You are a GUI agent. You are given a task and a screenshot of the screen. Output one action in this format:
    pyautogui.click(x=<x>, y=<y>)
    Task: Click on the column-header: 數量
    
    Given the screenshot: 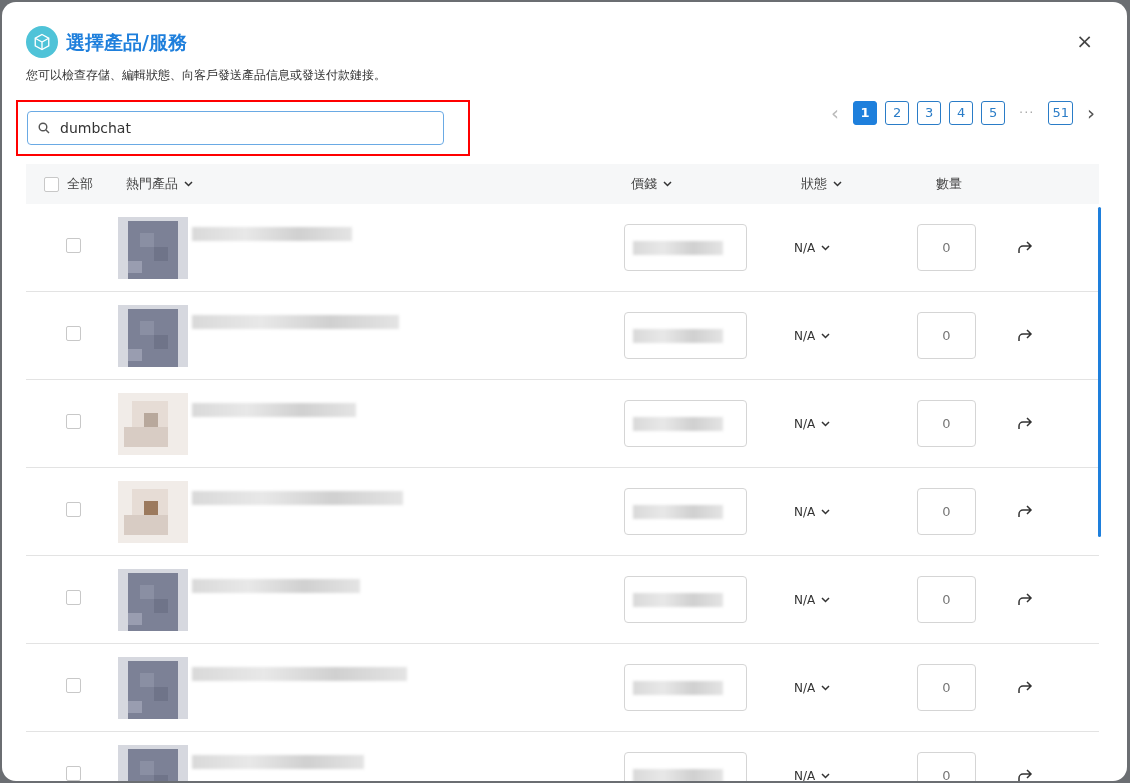 What is the action you would take?
    pyautogui.click(x=949, y=184)
    